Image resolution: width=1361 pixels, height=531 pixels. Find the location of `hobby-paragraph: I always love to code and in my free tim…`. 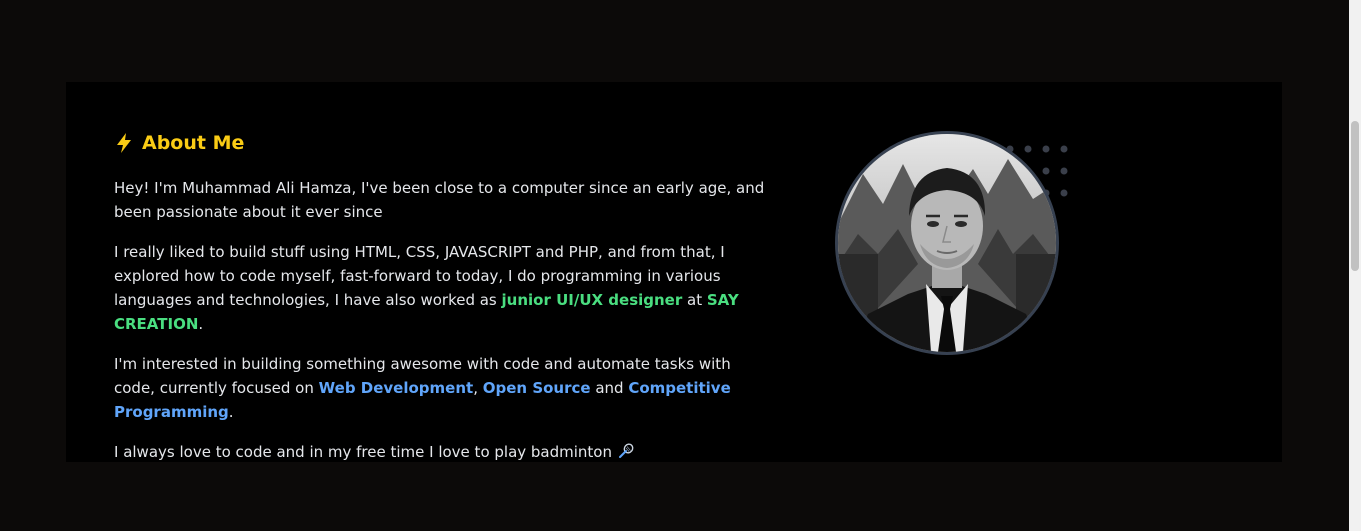

hobby-paragraph: I always love to code and in my free tim… is located at coordinates (444, 452).